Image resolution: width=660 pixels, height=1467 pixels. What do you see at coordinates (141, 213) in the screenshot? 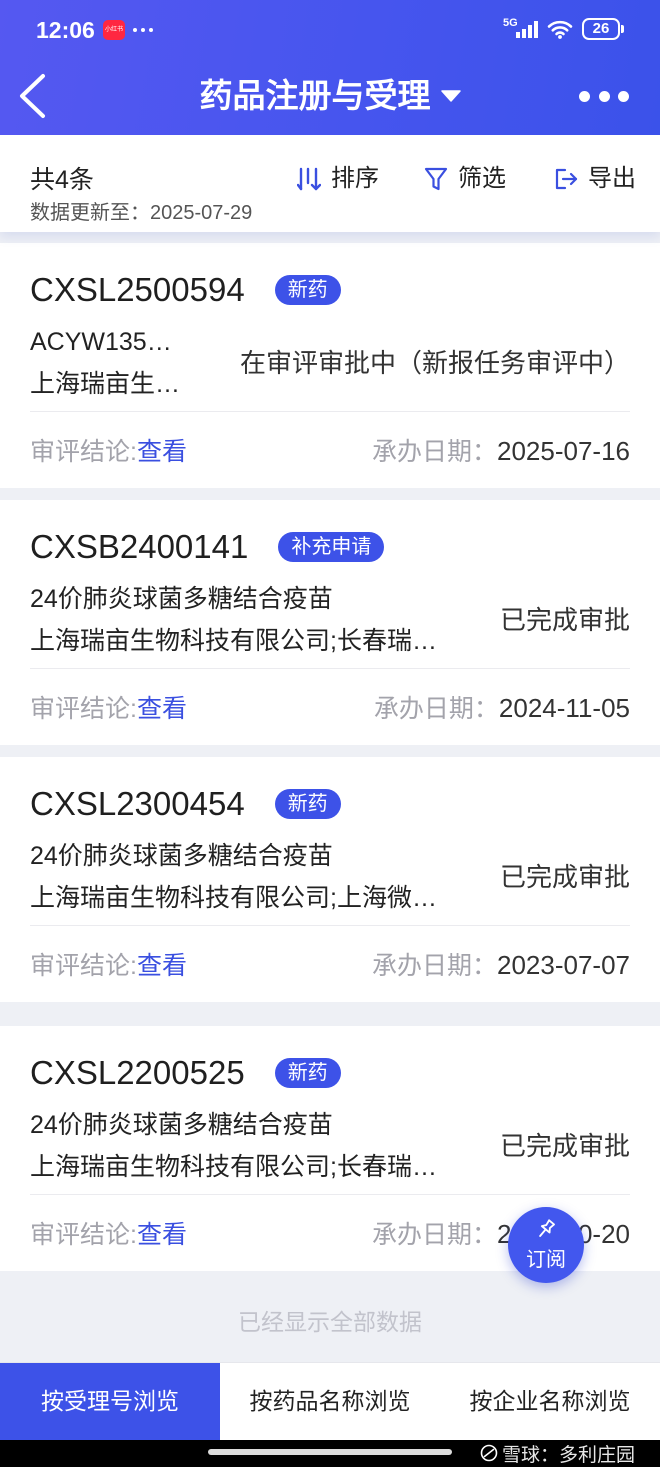
I see `data-update-date: 数据更新至：2025-07-29` at bounding box center [141, 213].